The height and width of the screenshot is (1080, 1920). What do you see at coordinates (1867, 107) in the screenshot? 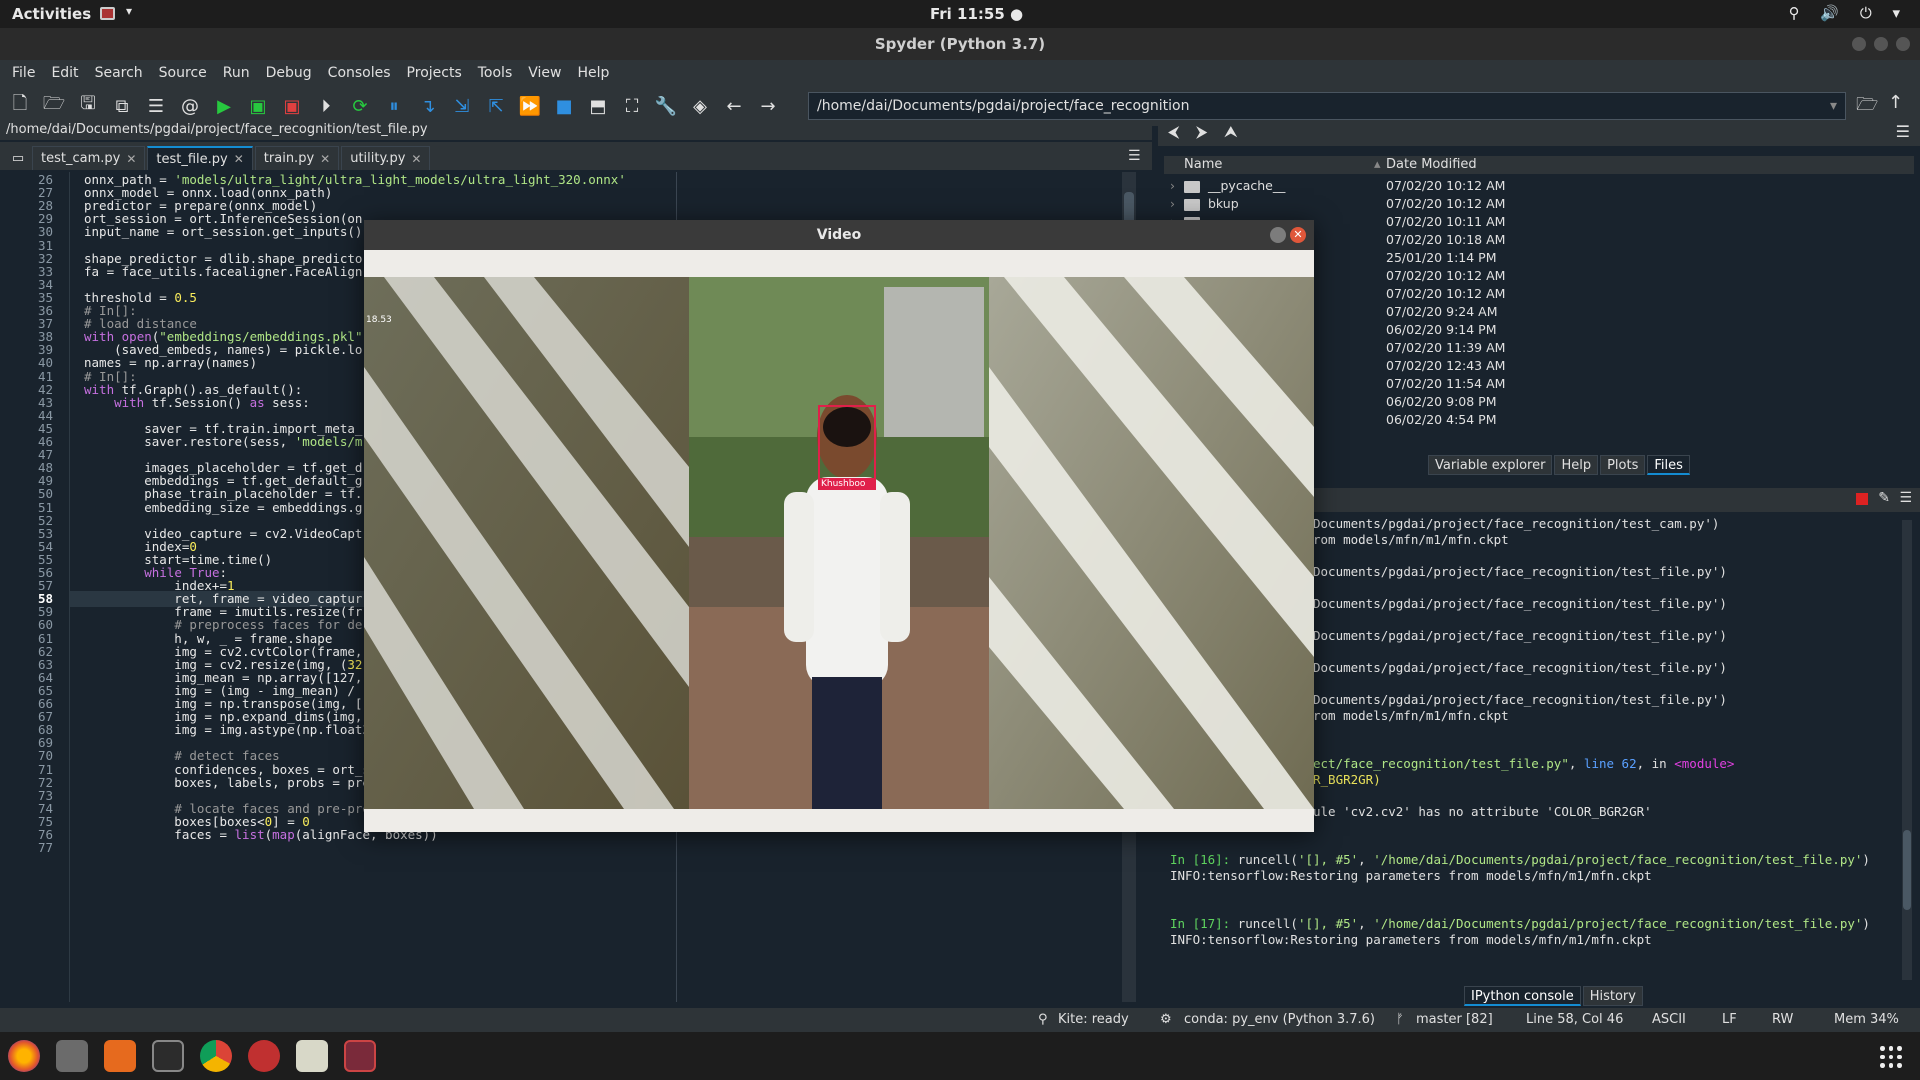
I see `browse-folder-icon: 🗁` at bounding box center [1867, 107].